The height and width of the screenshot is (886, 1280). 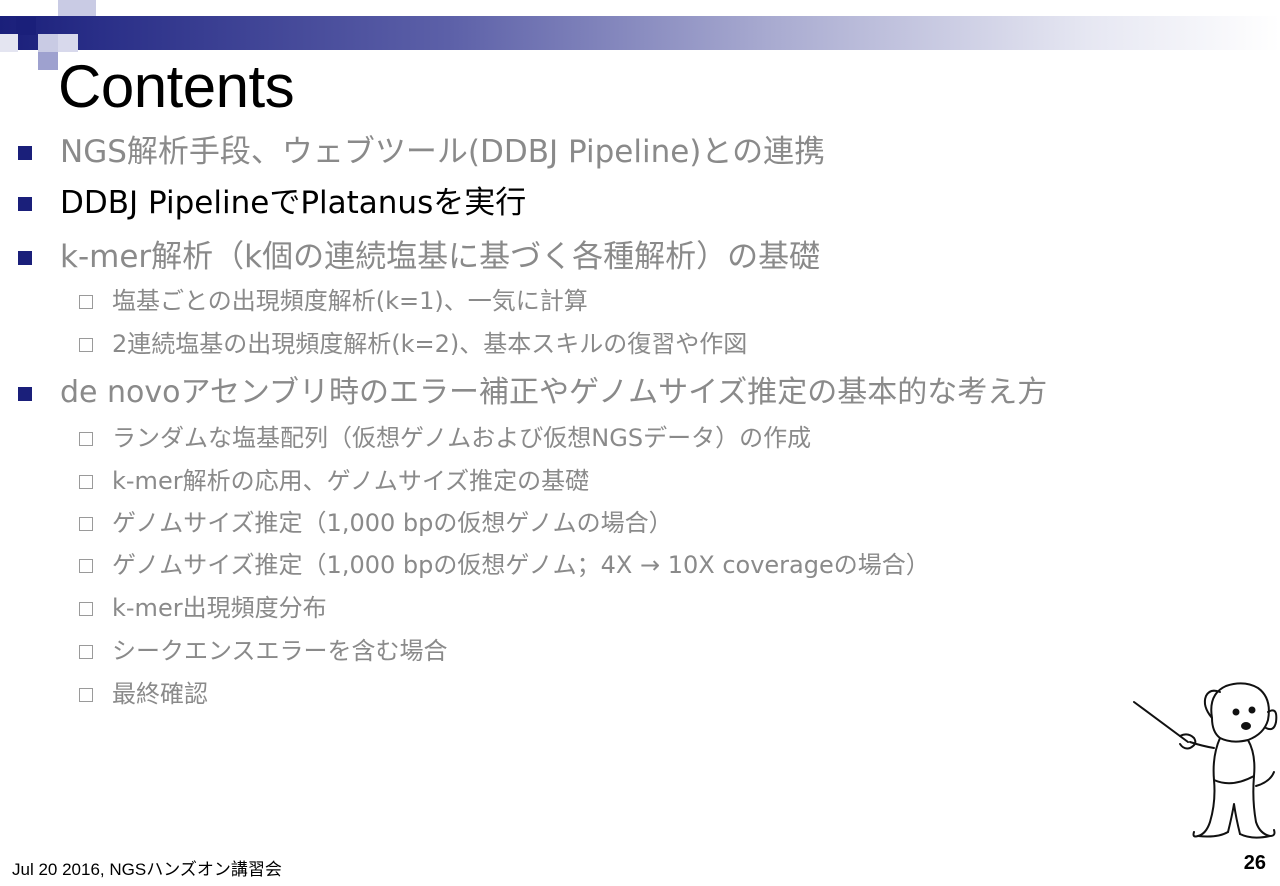 What do you see at coordinates (392, 523) in the screenshot?
I see `list-item-text: ゲノムサイズ推定（1,000 bpの仮想ゲノムの場合）` at bounding box center [392, 523].